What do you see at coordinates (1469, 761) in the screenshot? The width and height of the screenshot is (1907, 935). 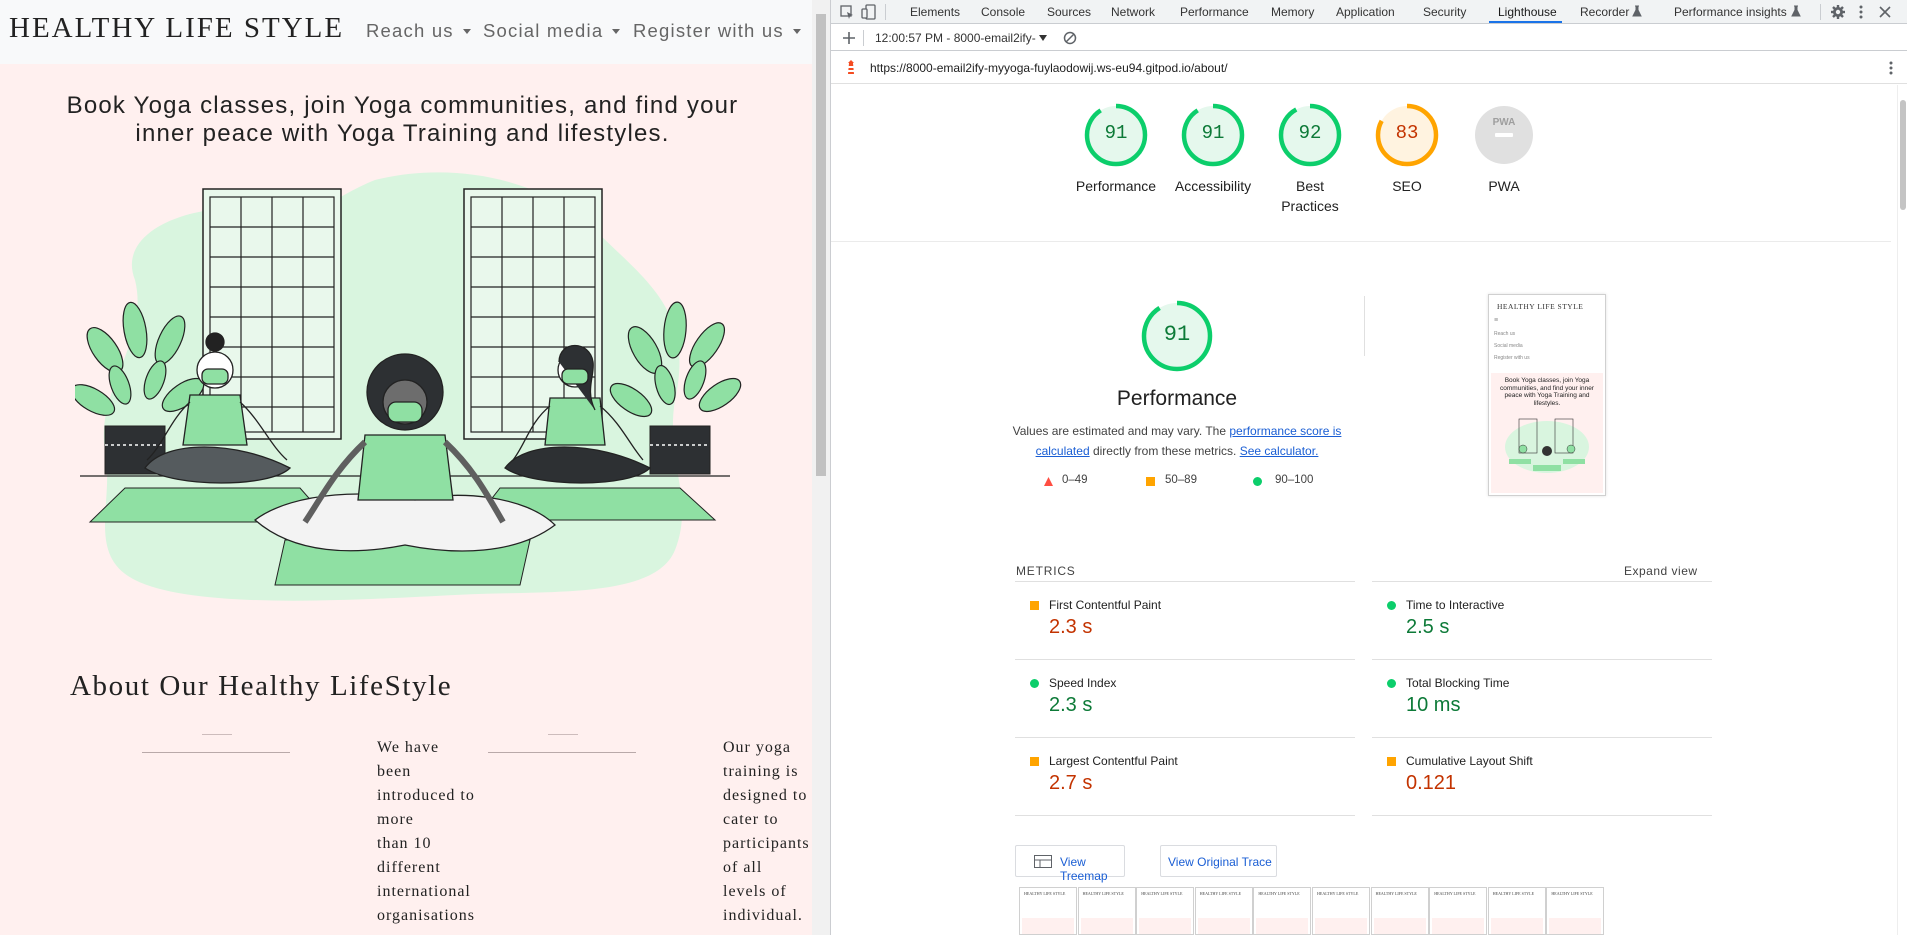 I see `metric-label: Cumulative Layout Shift` at bounding box center [1469, 761].